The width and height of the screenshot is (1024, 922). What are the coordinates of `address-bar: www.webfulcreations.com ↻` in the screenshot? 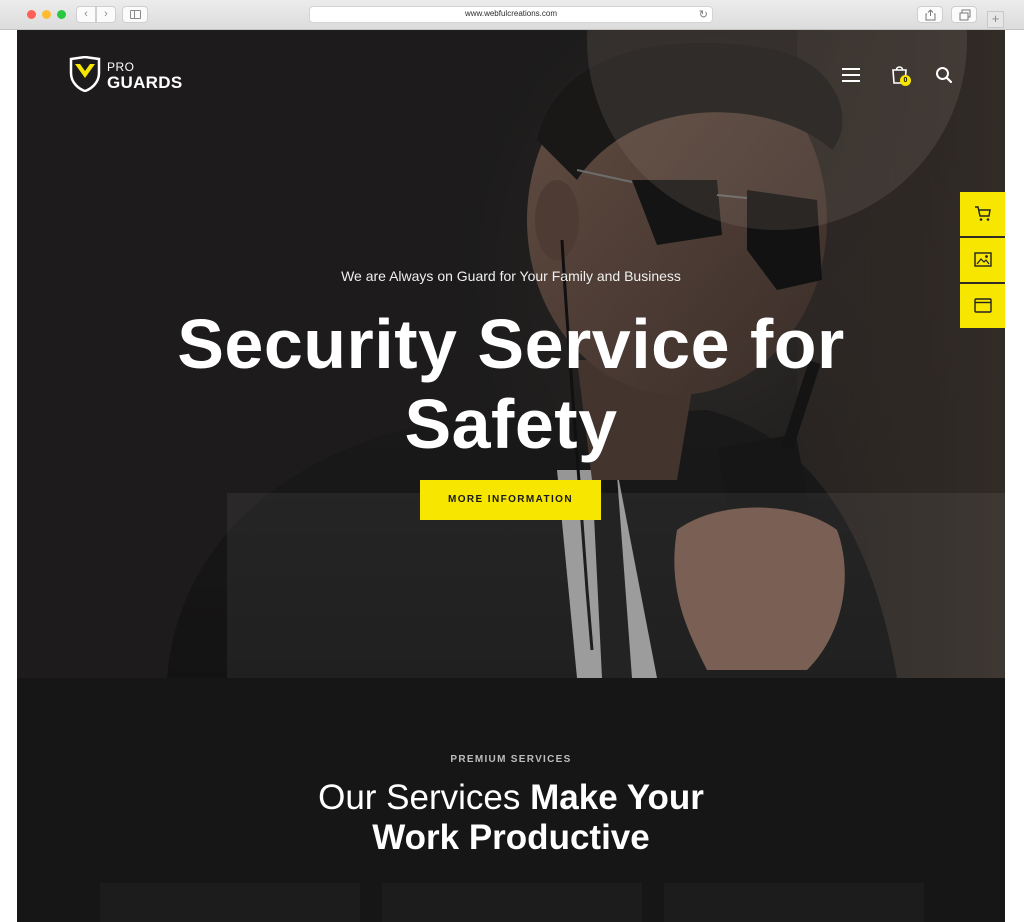 It's located at (511, 14).